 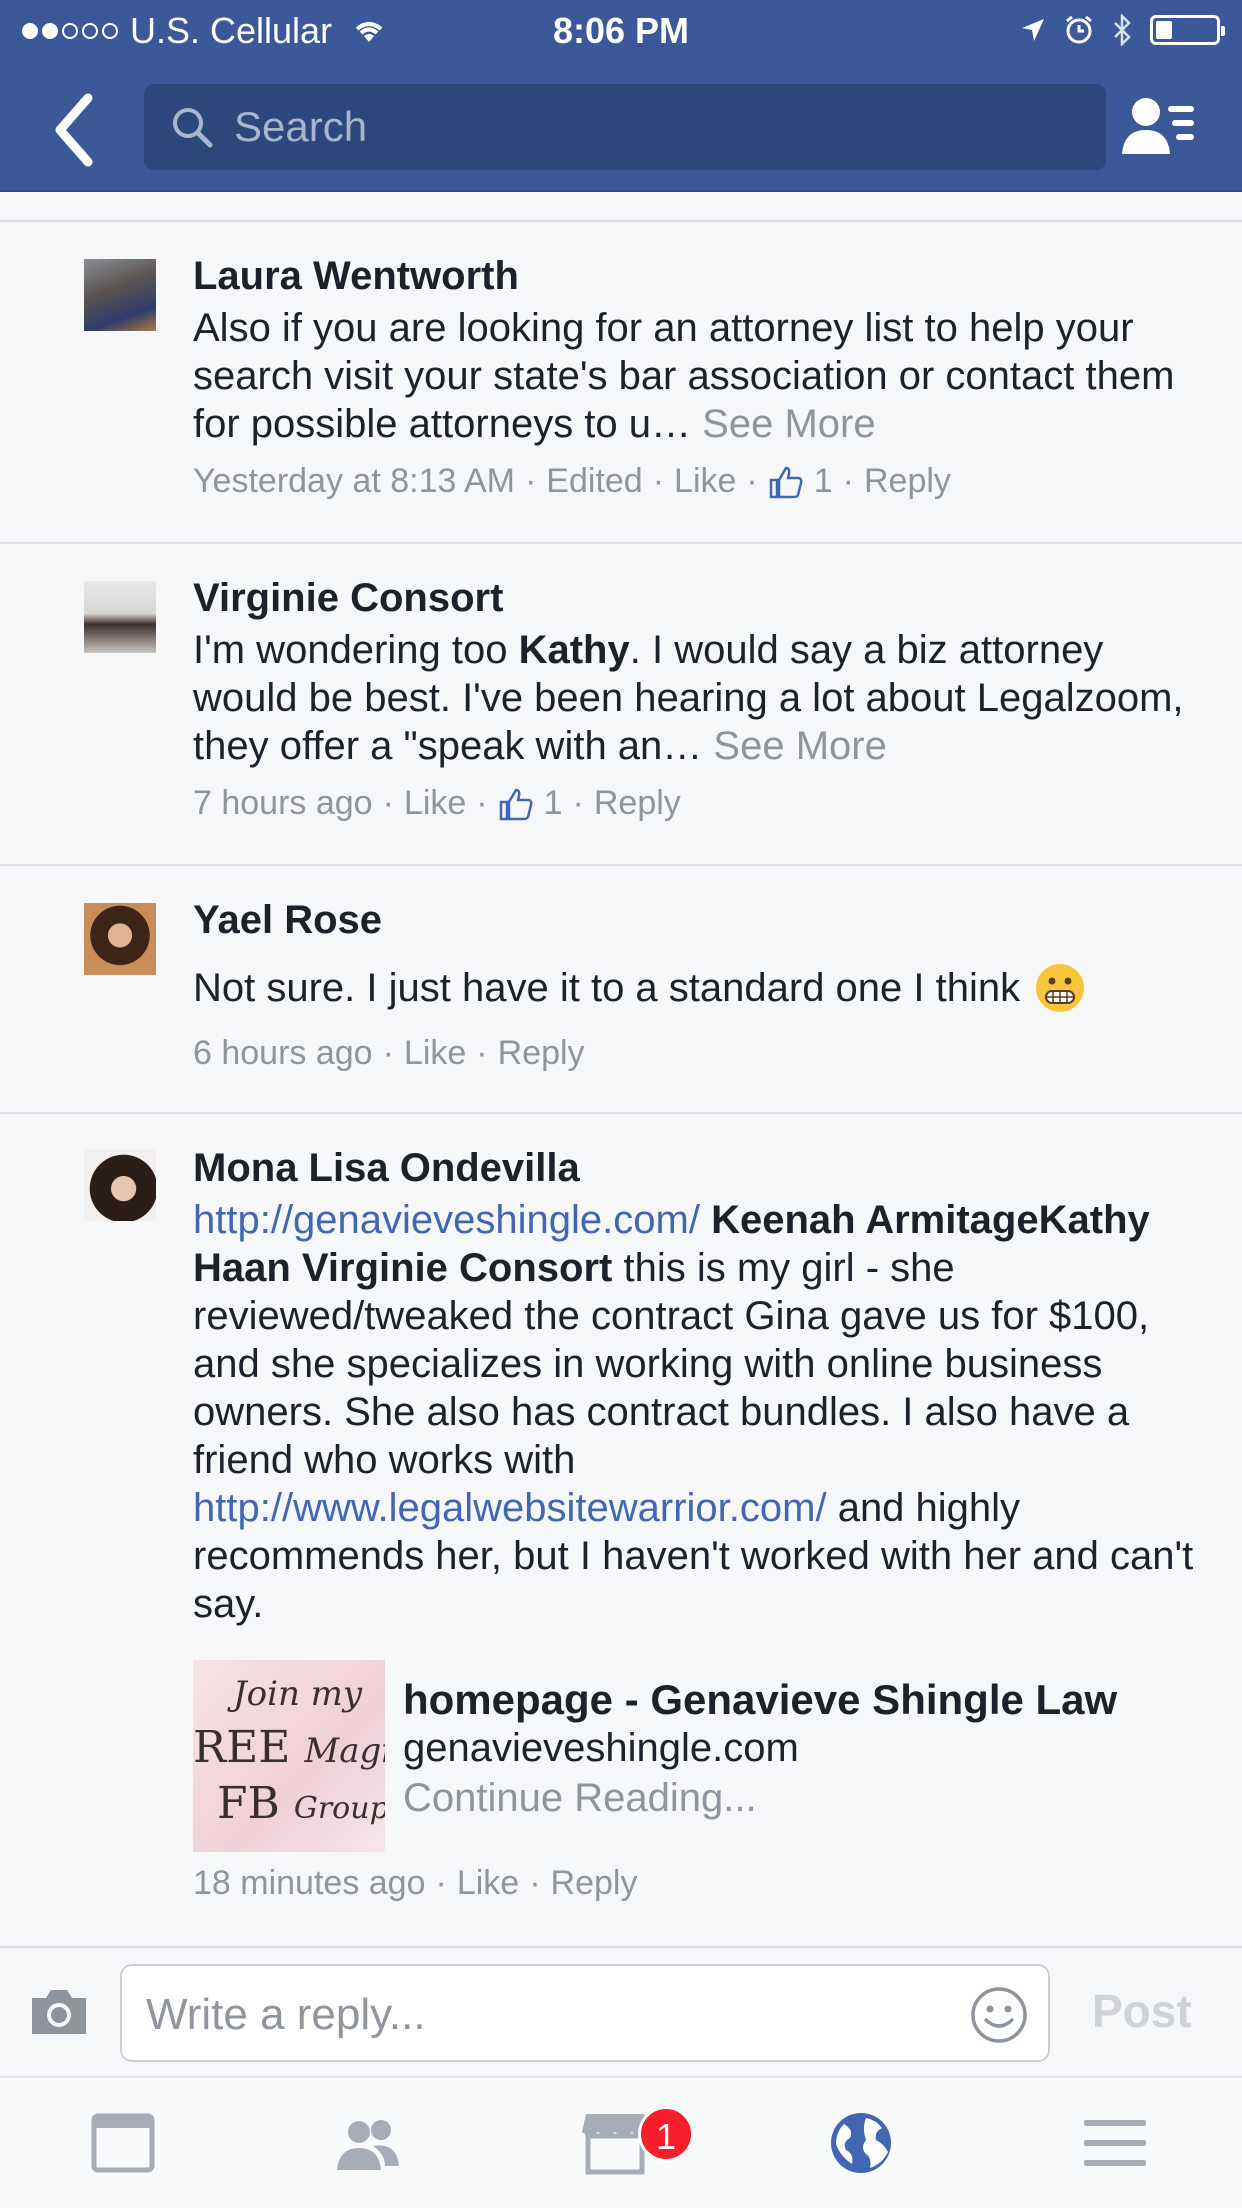 I want to click on location-arrow-icon, so click(x=1033, y=30).